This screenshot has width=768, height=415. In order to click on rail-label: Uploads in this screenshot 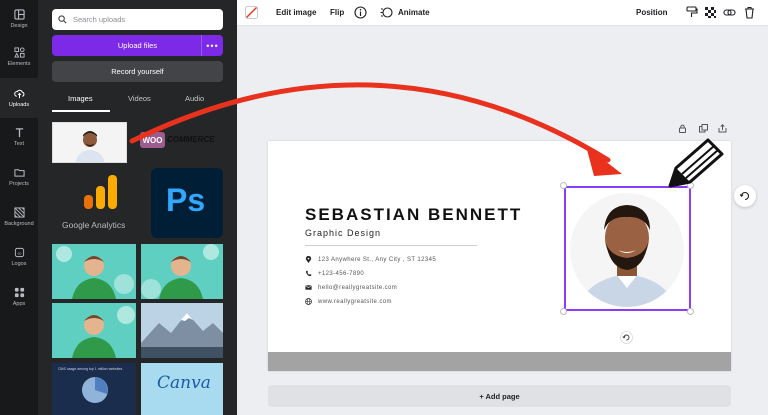, I will do `click(19, 105)`.